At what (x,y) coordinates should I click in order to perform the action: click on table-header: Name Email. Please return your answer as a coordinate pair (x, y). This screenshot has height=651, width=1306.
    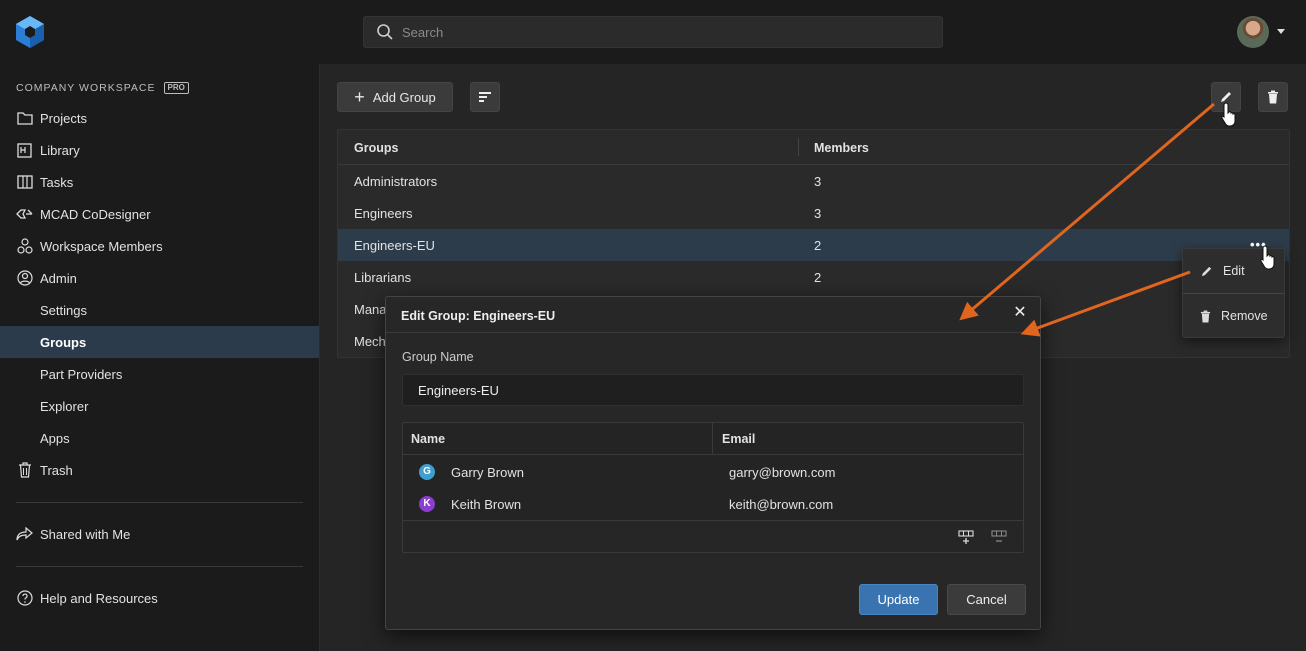
    Looking at the image, I should click on (713, 439).